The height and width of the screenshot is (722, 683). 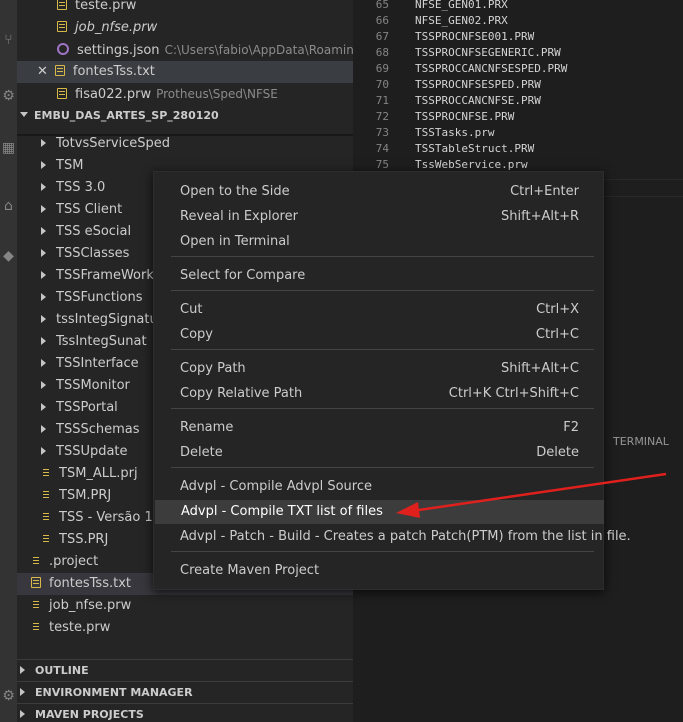 What do you see at coordinates (544, 191) in the screenshot?
I see `menu-item-shortcut: Ctrl+Enter` at bounding box center [544, 191].